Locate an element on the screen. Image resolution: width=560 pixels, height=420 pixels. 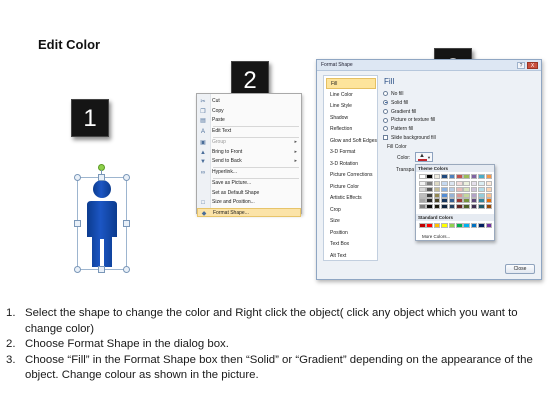
close-x-button: X is located at coordinates (532, 65).